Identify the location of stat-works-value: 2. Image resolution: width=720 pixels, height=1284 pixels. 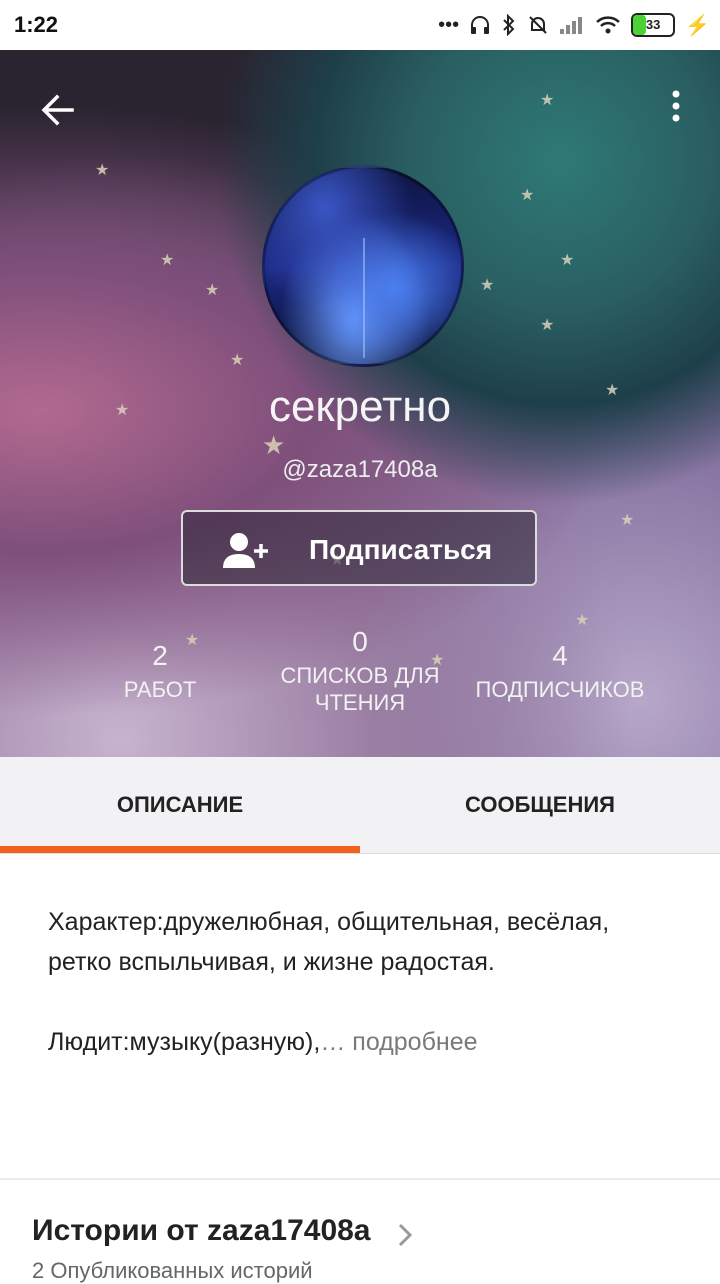
(160, 655).